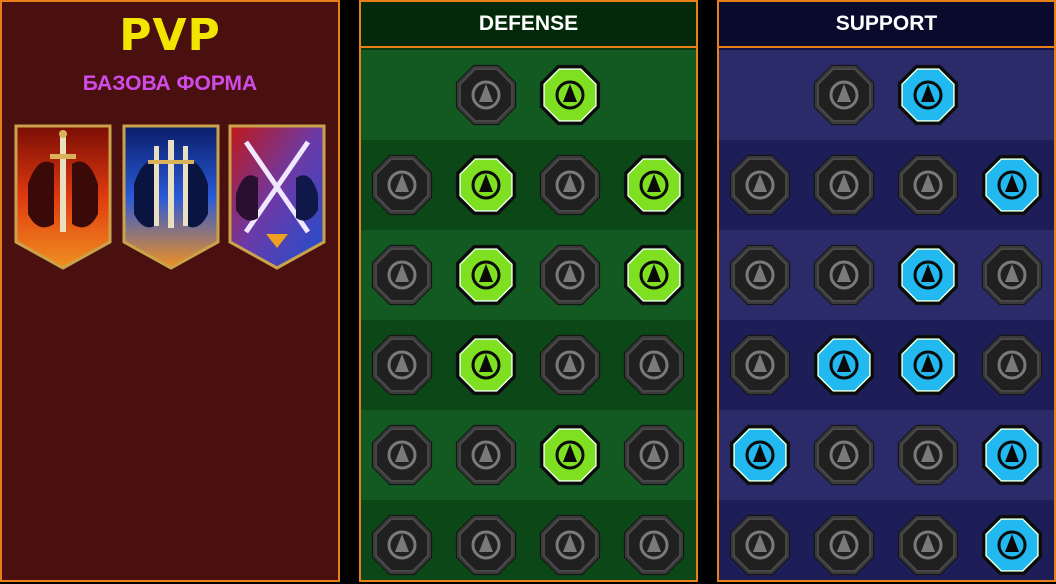  I want to click on glowing-skull-icon, so click(570, 455).